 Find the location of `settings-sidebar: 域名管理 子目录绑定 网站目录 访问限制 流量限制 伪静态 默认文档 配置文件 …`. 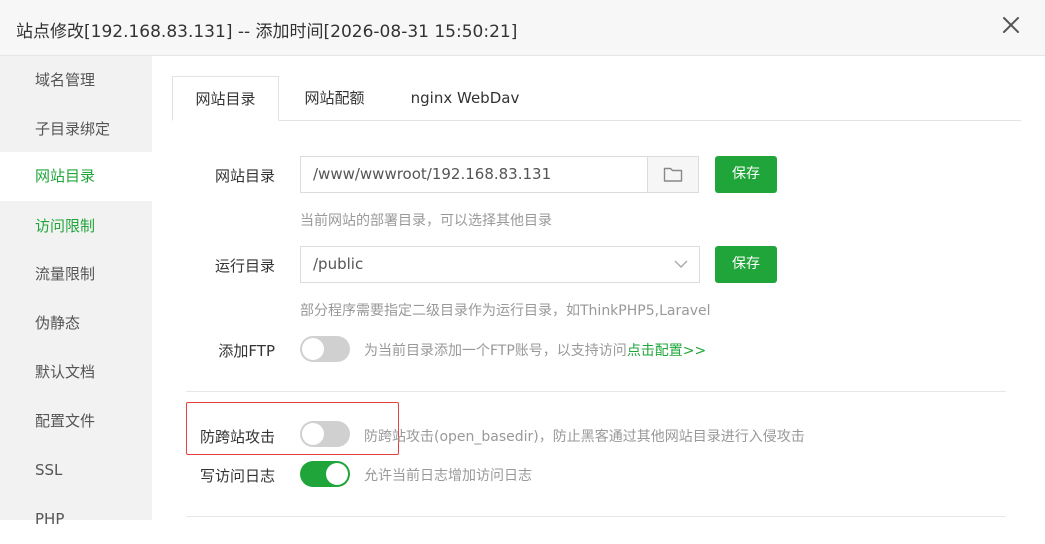

settings-sidebar: 域名管理 子目录绑定 网站目录 访问限制 流量限制 伪静态 默认文档 配置文件 … is located at coordinates (76, 292).